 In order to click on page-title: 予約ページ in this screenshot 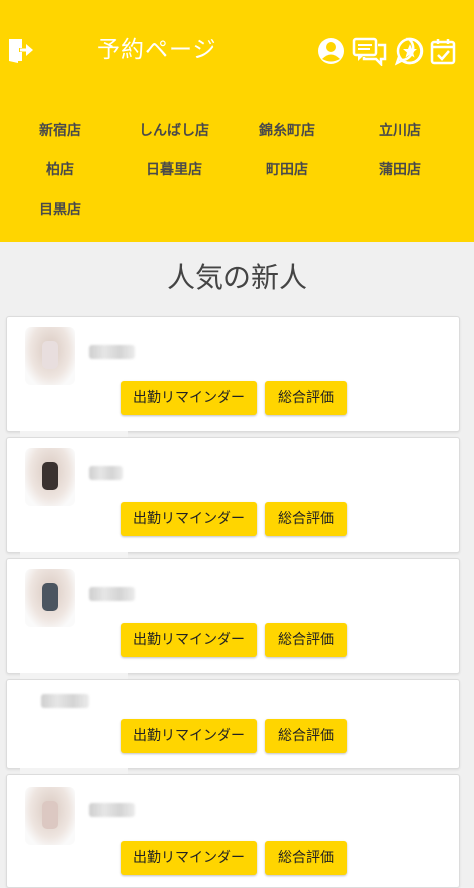, I will do `click(157, 50)`.